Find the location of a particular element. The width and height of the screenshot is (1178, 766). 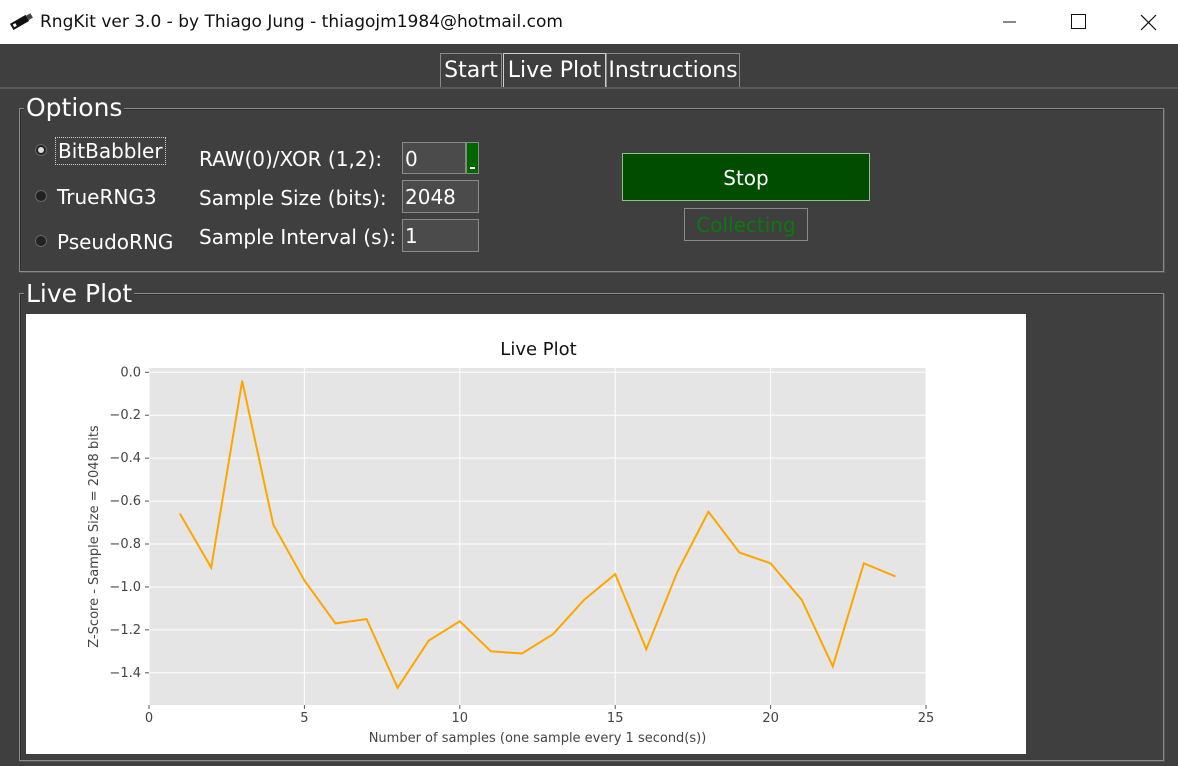

stop-button: Stop is located at coordinates (746, 177).